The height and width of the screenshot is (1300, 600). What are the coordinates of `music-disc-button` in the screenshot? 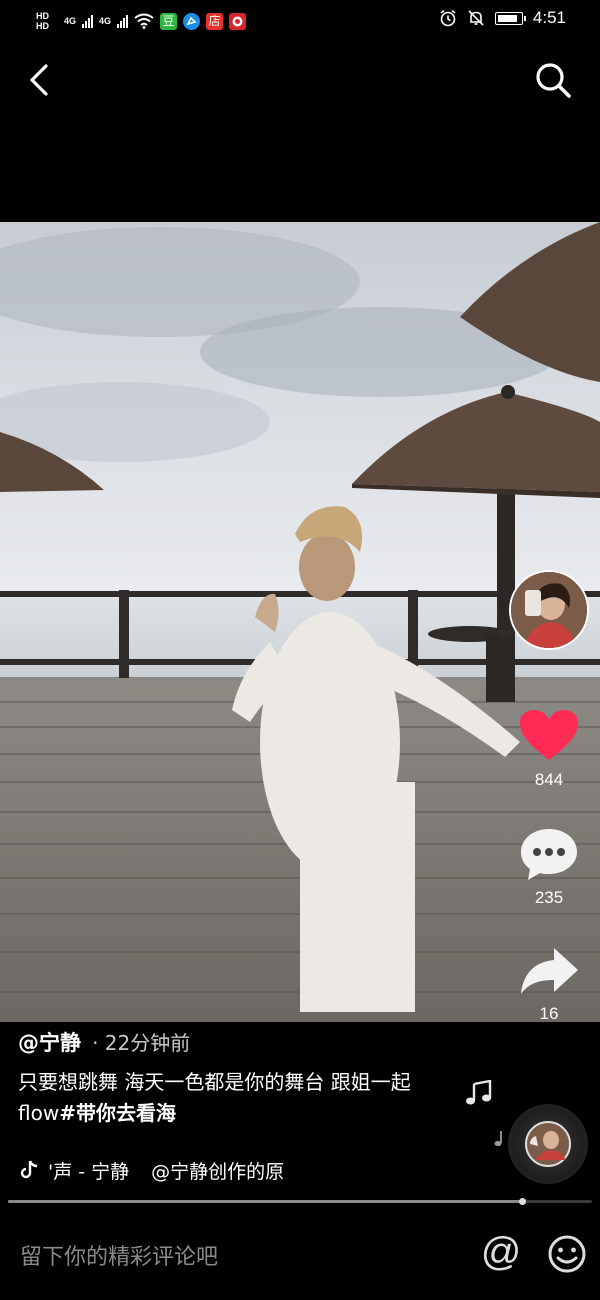 It's located at (548, 1144).